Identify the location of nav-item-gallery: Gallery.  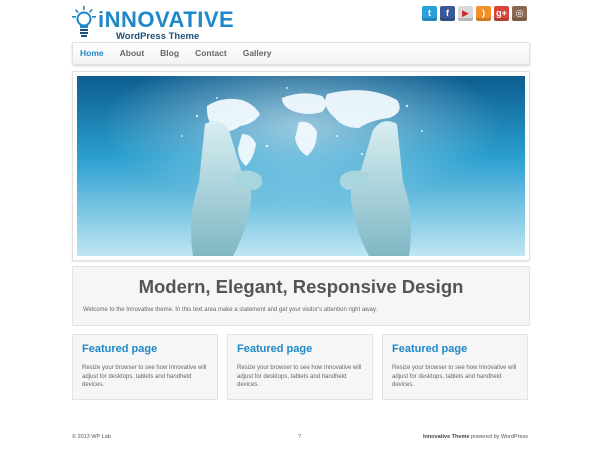
(257, 53).